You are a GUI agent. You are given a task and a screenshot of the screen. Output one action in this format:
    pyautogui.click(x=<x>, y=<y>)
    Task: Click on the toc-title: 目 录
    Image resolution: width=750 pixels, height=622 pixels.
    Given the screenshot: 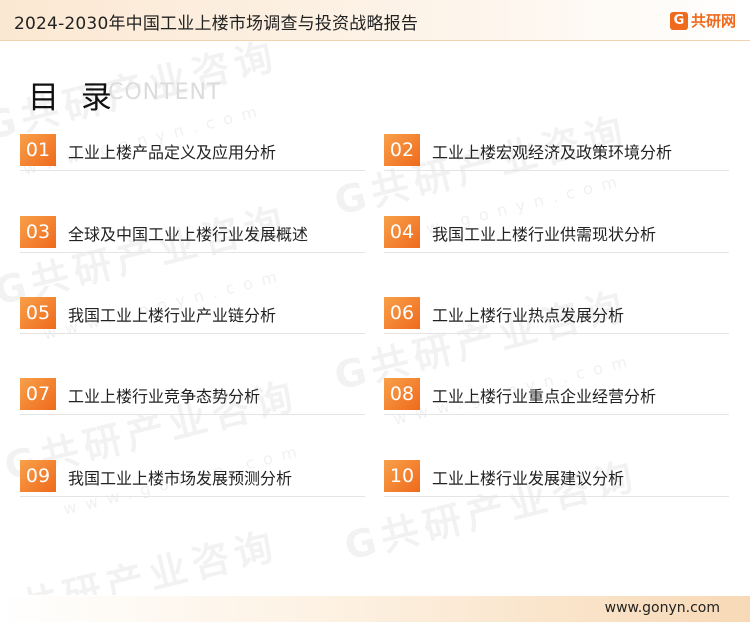 What is the action you would take?
    pyautogui.click(x=73, y=98)
    